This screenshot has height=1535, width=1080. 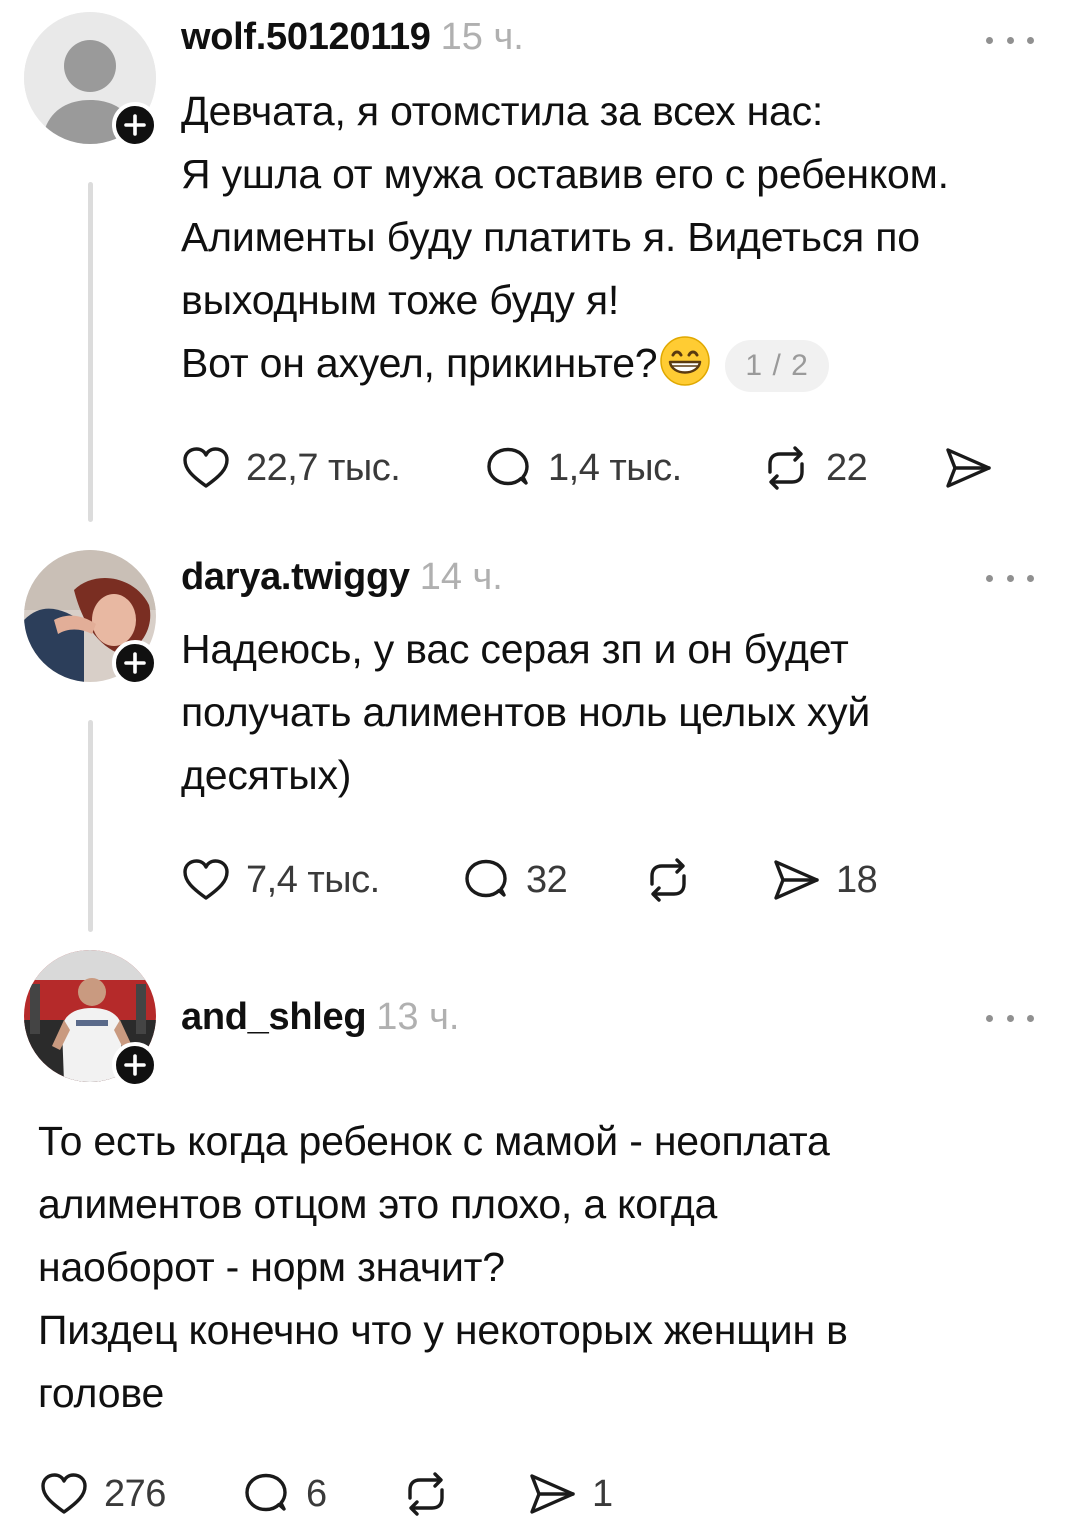 What do you see at coordinates (461, 577) in the screenshot?
I see `timestamp: 14 ч.` at bounding box center [461, 577].